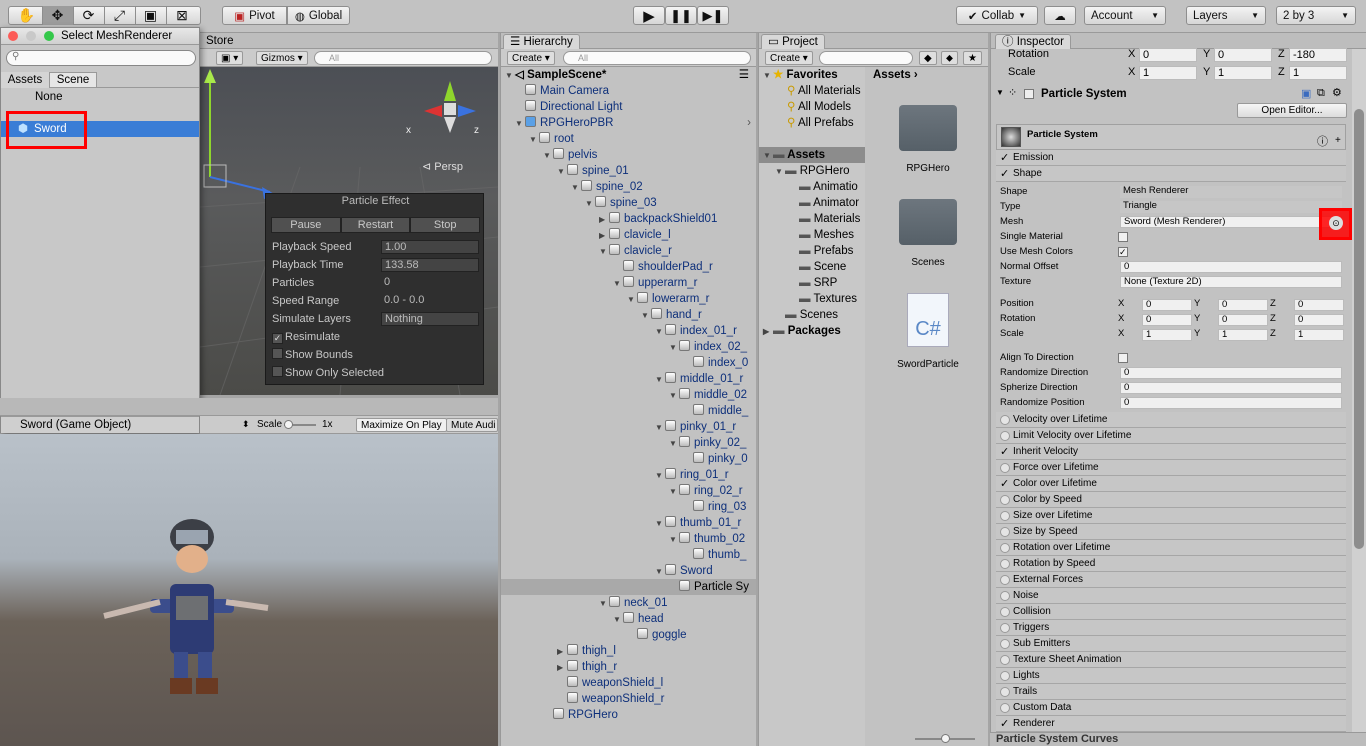 This screenshot has height=746, width=1366. What do you see at coordinates (628, 107) in the screenshot?
I see `hierarchy-row: Directional Light` at bounding box center [628, 107].